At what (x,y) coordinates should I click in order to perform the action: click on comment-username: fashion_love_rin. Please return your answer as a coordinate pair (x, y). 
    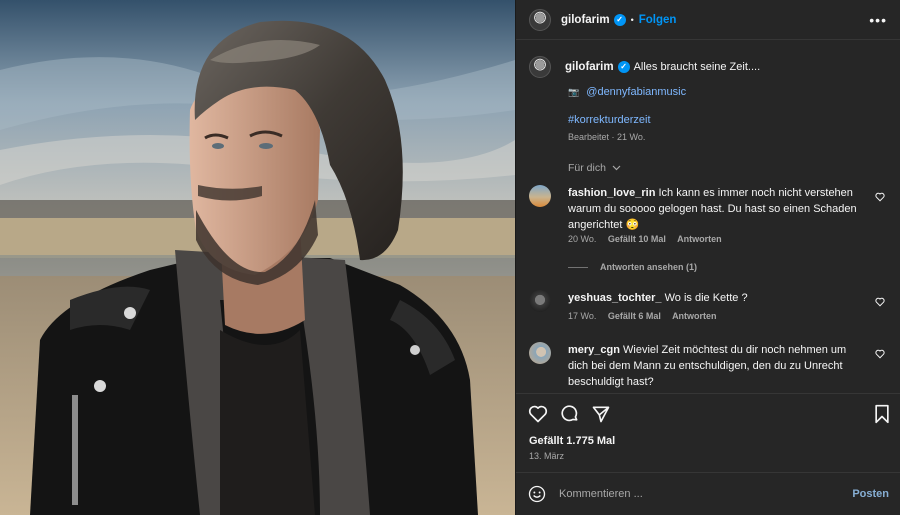
    Looking at the image, I should click on (611, 193).